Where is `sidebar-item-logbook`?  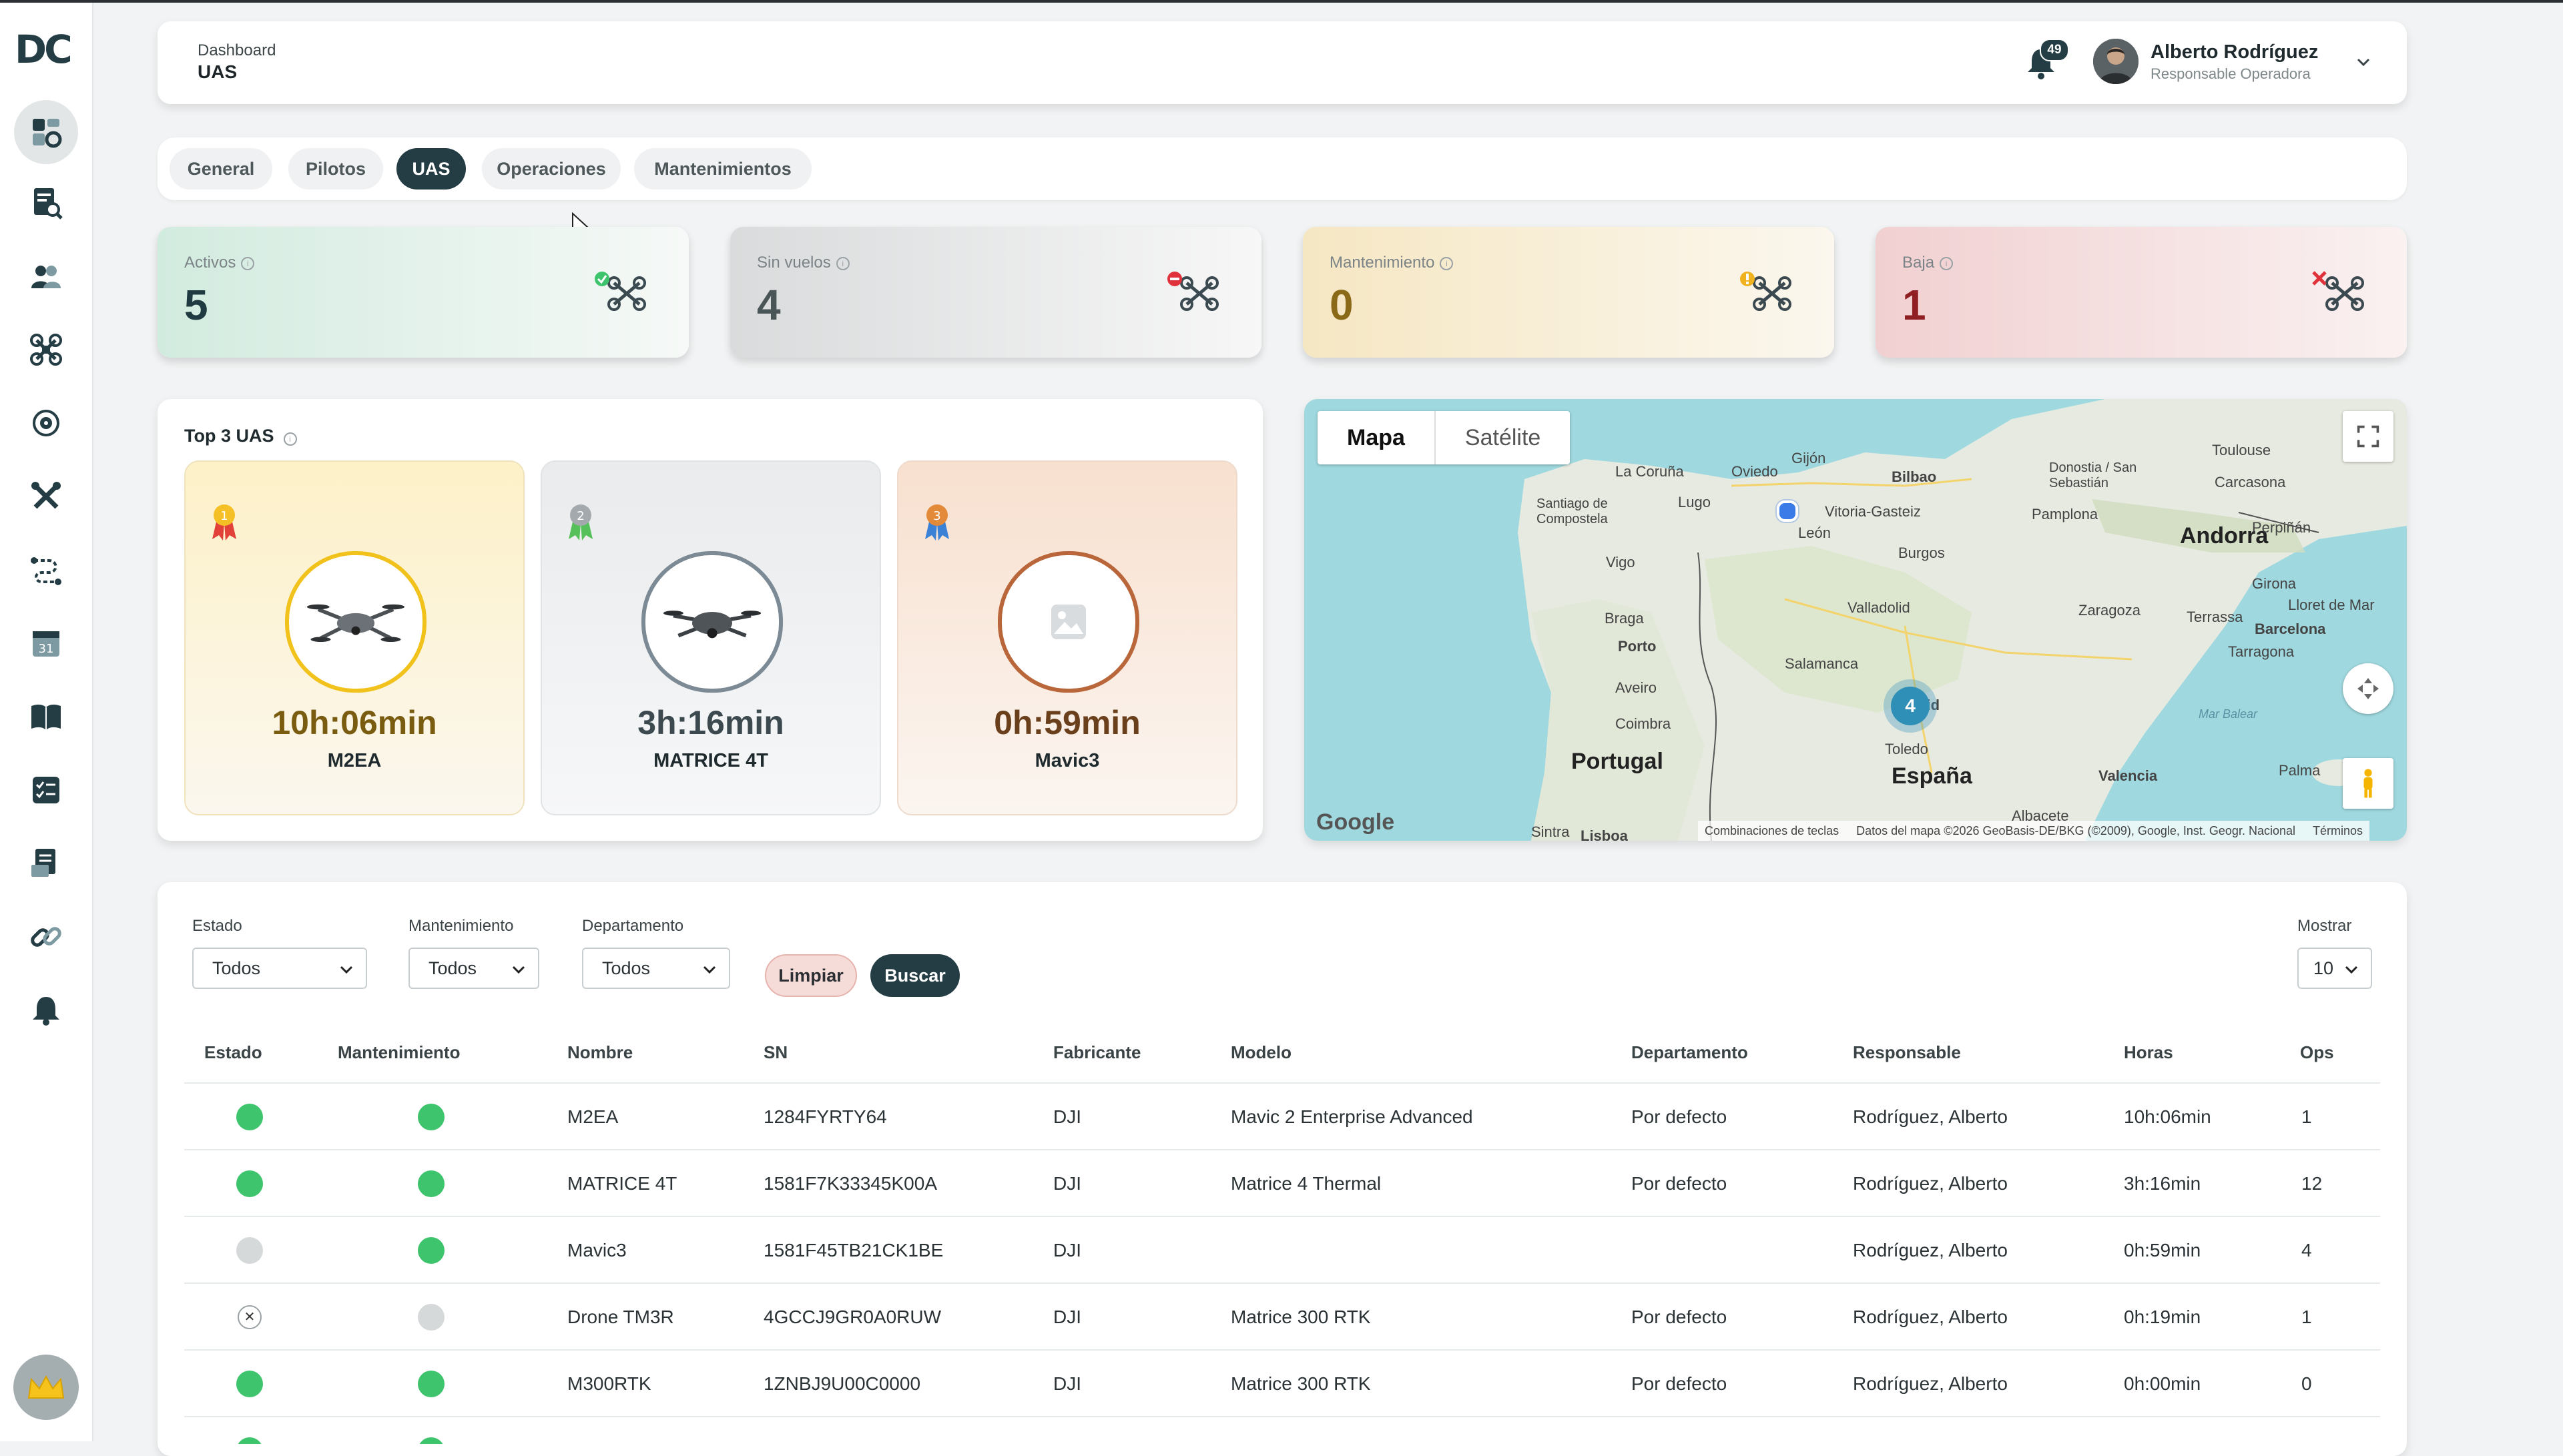
sidebar-item-logbook is located at coordinates (46, 716).